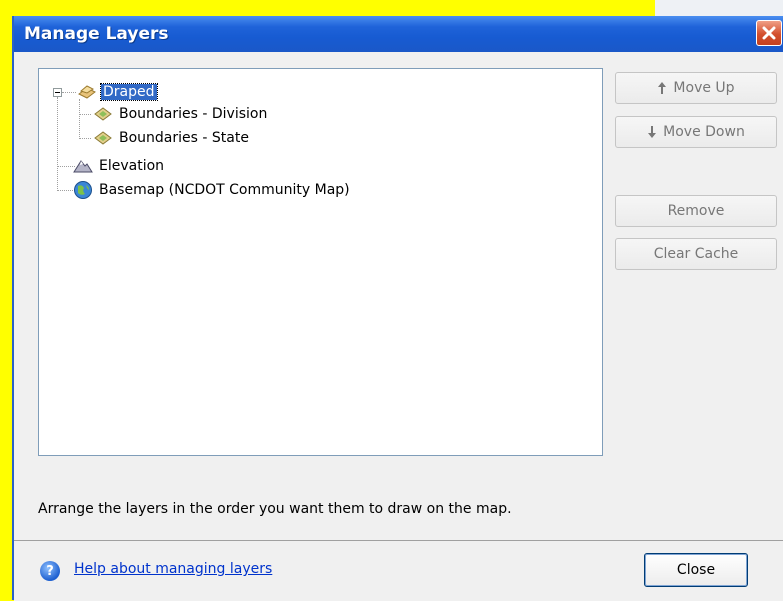 This screenshot has height=601, width=783. Describe the element at coordinates (398, 34) in the screenshot. I see `title-bar: Manage Layers` at that location.